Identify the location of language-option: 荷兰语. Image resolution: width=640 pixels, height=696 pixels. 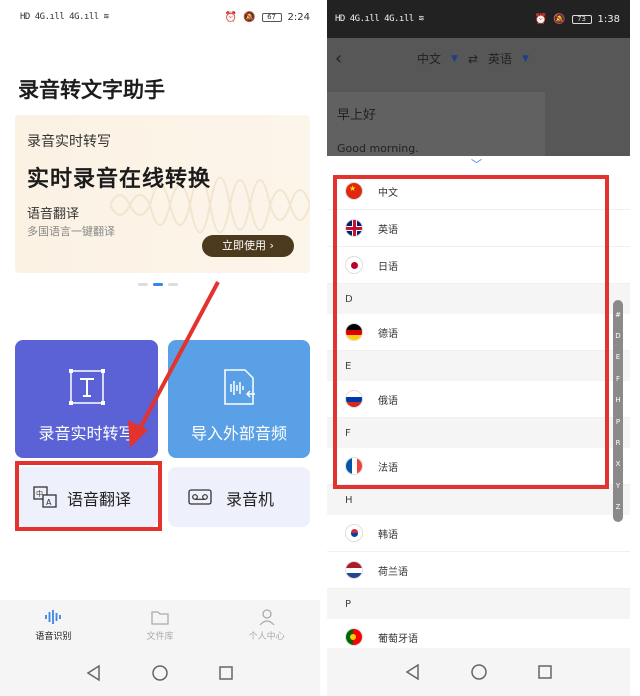
(478, 570).